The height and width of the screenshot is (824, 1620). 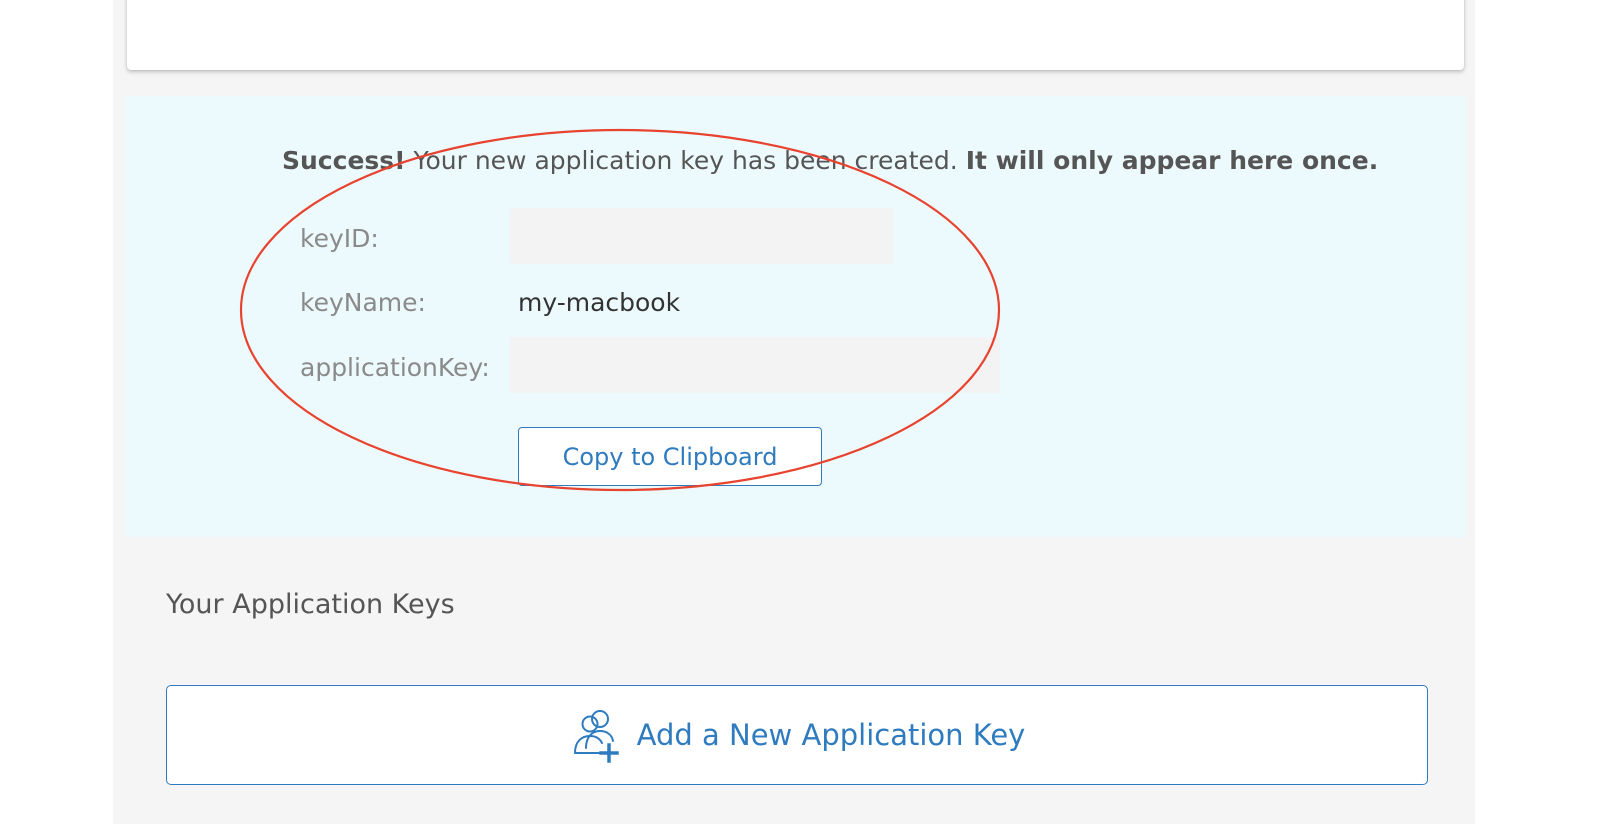 What do you see at coordinates (599, 302) in the screenshot?
I see `key-name-value: my-macbook` at bounding box center [599, 302].